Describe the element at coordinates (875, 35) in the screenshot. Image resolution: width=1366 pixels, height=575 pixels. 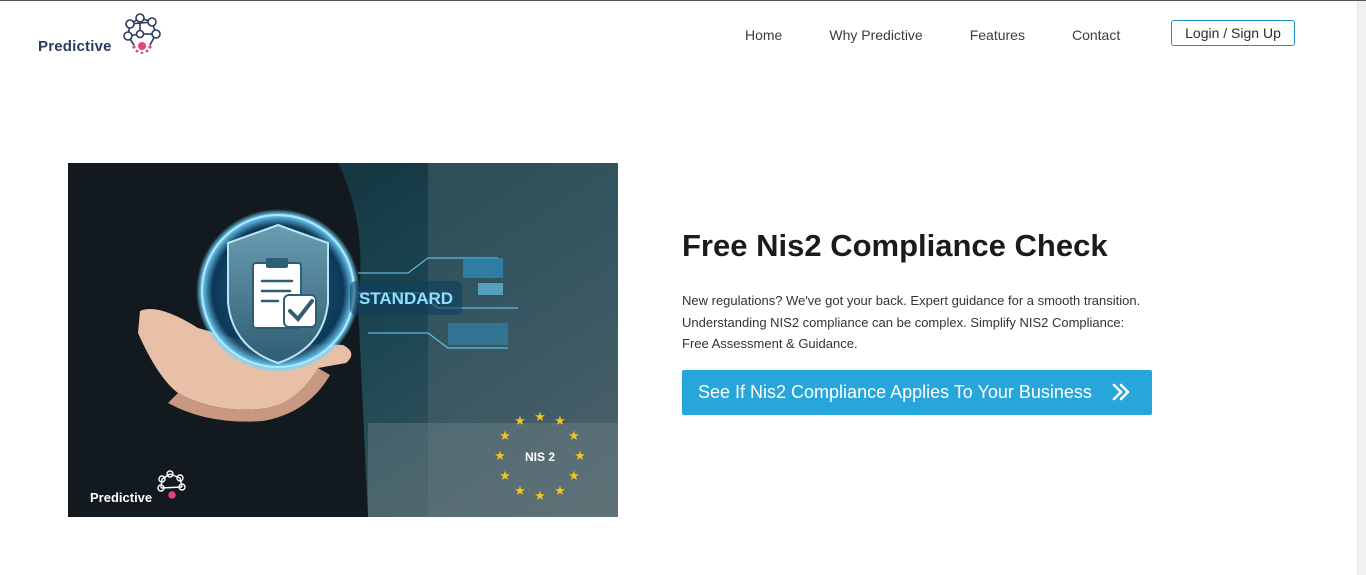
I see `nav-why-predictive: Why Predictive` at that location.